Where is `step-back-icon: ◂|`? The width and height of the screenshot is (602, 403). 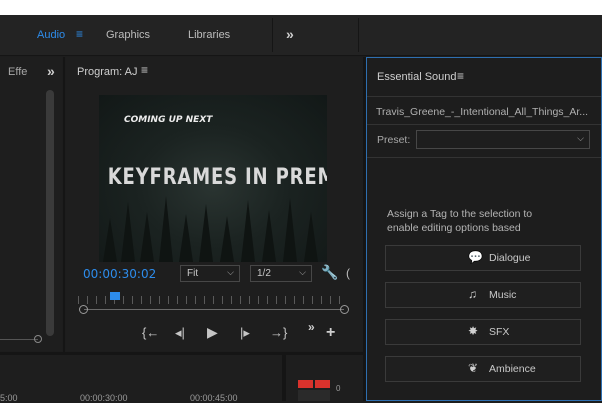 step-back-icon: ◂| is located at coordinates (180, 333).